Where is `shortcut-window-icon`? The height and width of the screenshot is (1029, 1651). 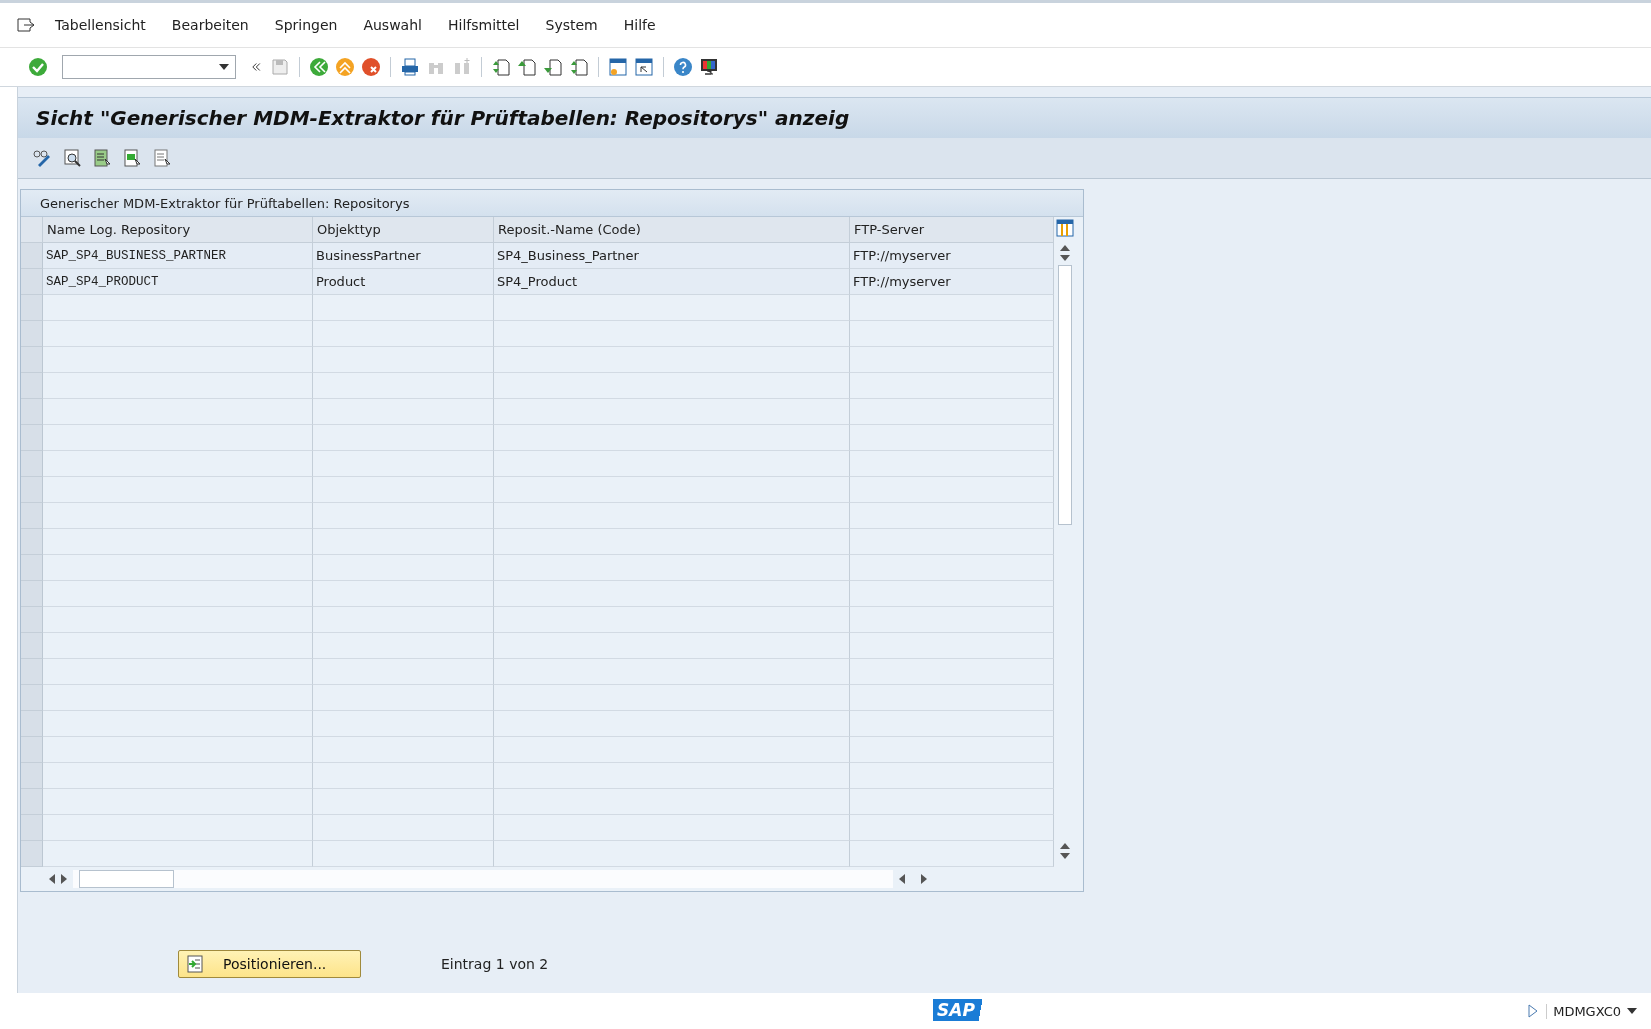 shortcut-window-icon is located at coordinates (644, 67).